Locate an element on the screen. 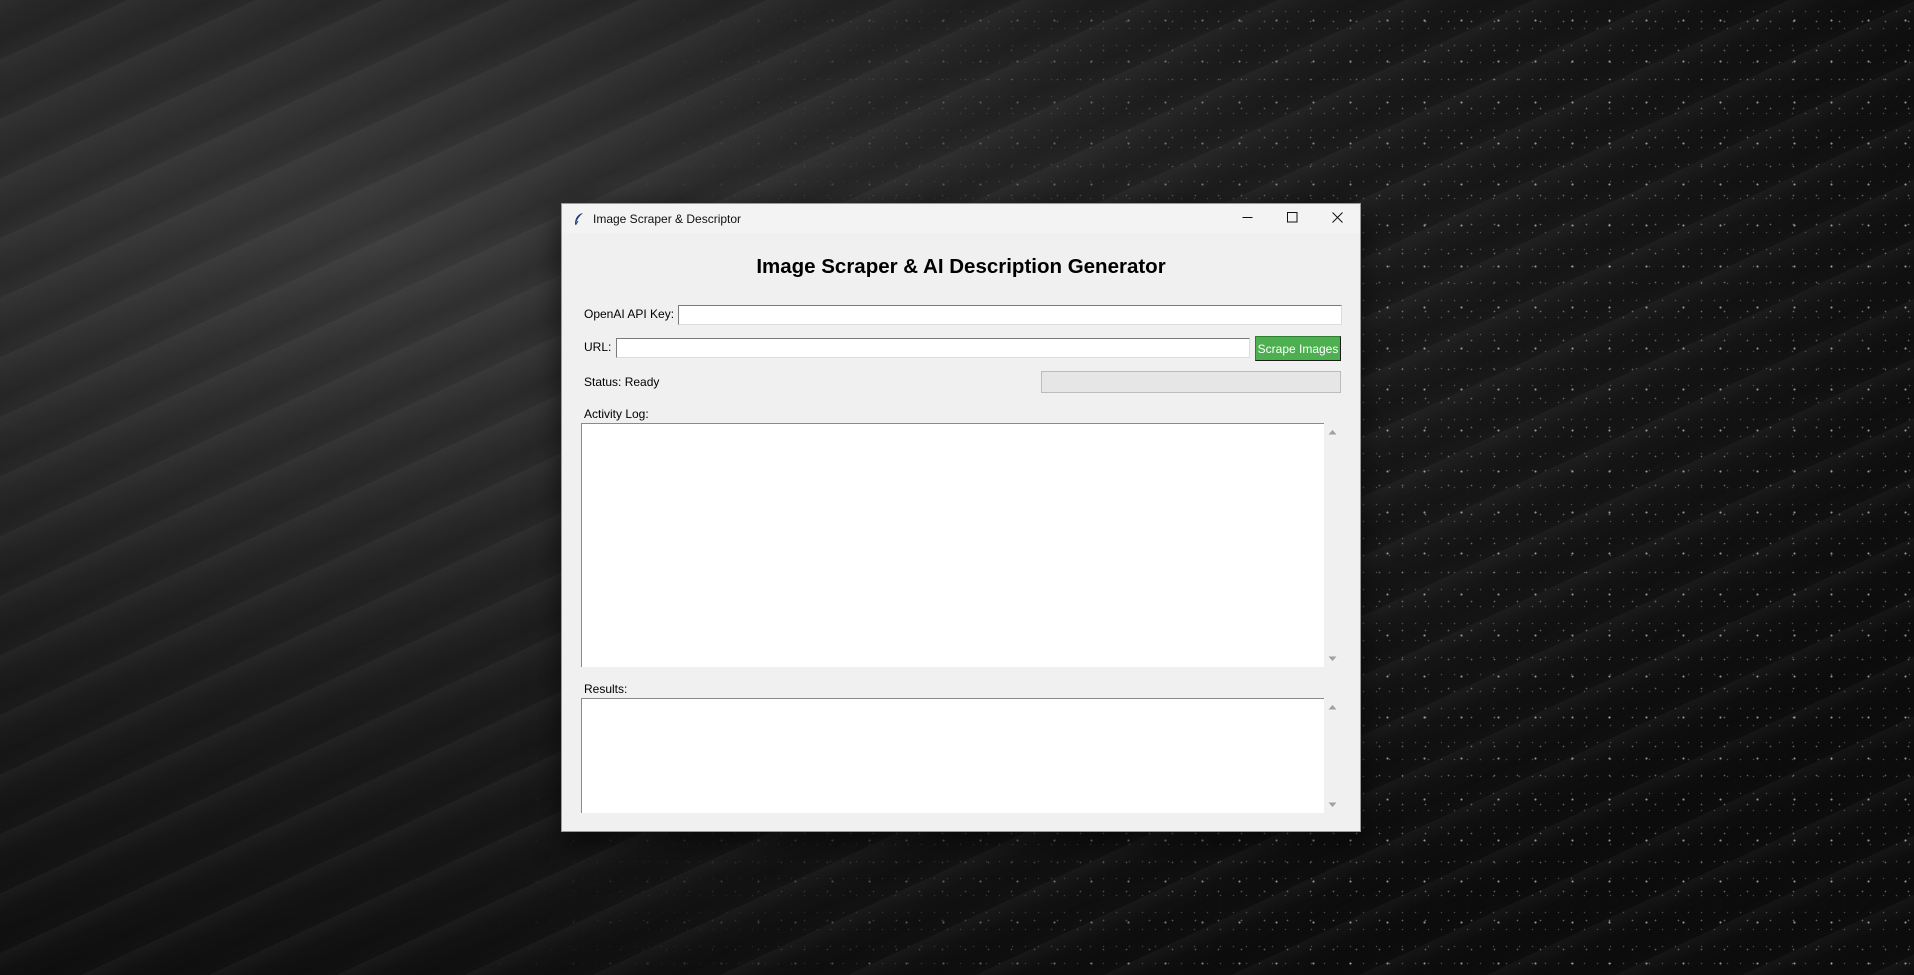 The height and width of the screenshot is (975, 1914). api-key-input is located at coordinates (1010, 315).